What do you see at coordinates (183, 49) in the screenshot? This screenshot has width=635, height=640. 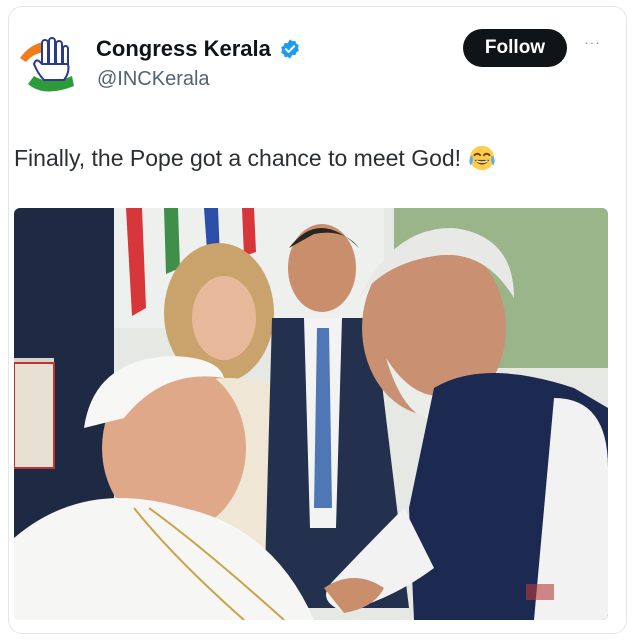 I see `display-name: Congress Kerala` at bounding box center [183, 49].